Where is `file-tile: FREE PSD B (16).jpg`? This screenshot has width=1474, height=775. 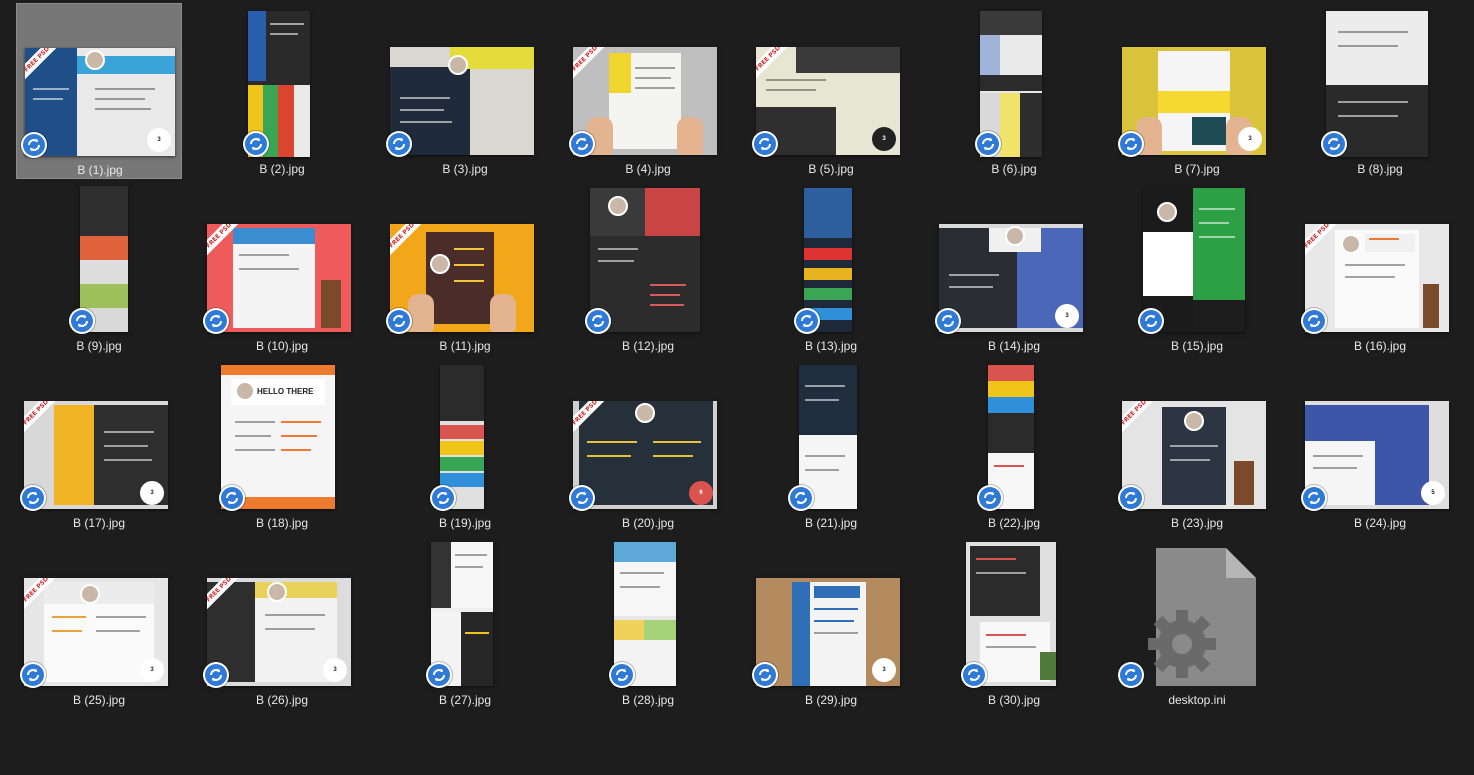
file-tile: FREE PSD B (16).jpg is located at coordinates (1380, 268).